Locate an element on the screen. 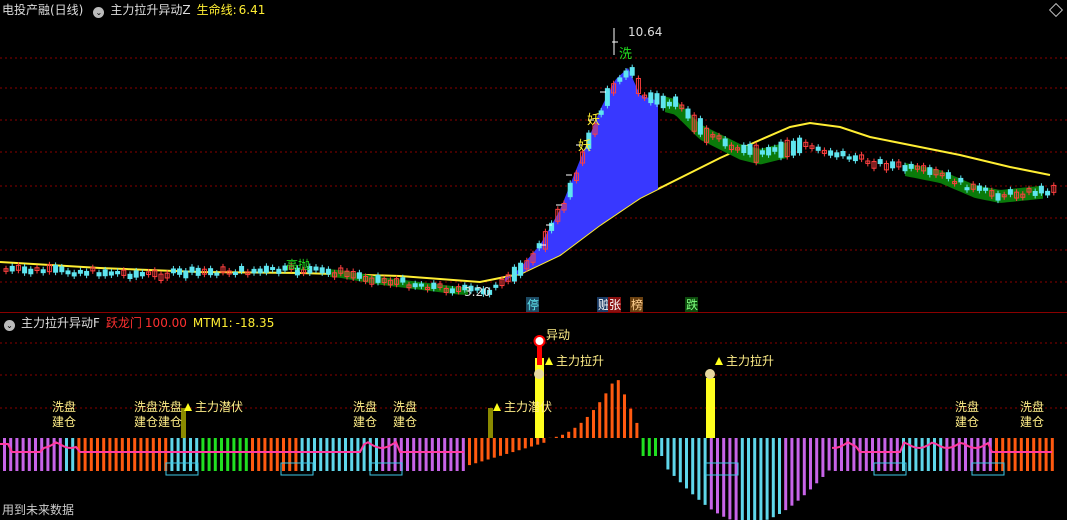 The image size is (1067, 520). rally-arrow-icon is located at coordinates (539, 341).